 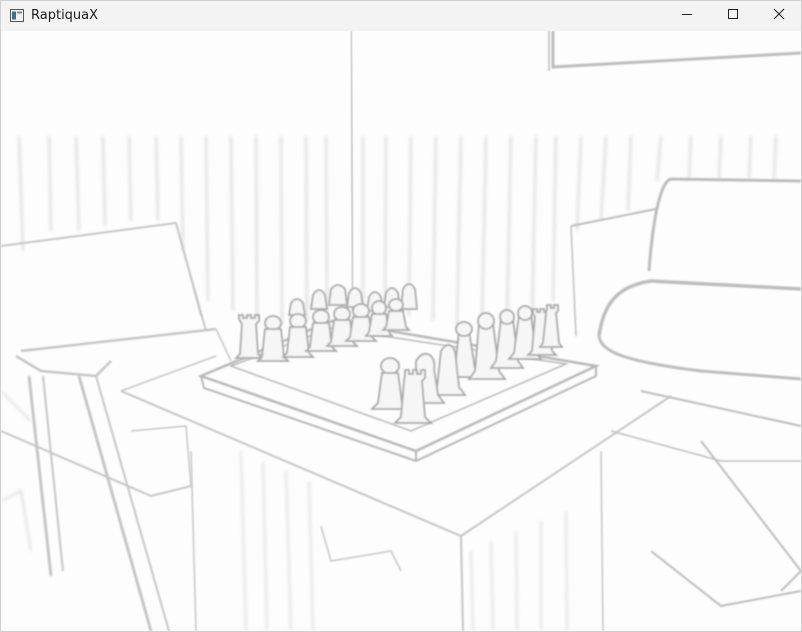 What do you see at coordinates (65, 15) in the screenshot?
I see `window-title: RaptiquaX` at bounding box center [65, 15].